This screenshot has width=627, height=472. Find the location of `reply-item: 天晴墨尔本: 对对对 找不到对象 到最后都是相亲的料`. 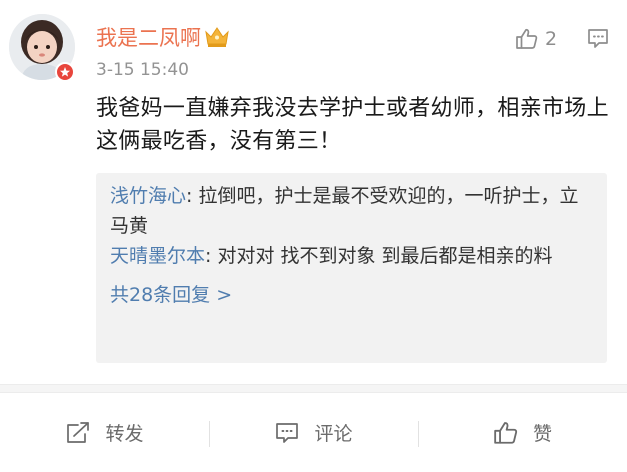

reply-item: 天晴墨尔本: 对对对 找不到对象 到最后都是相亲的料 is located at coordinates (350, 256).